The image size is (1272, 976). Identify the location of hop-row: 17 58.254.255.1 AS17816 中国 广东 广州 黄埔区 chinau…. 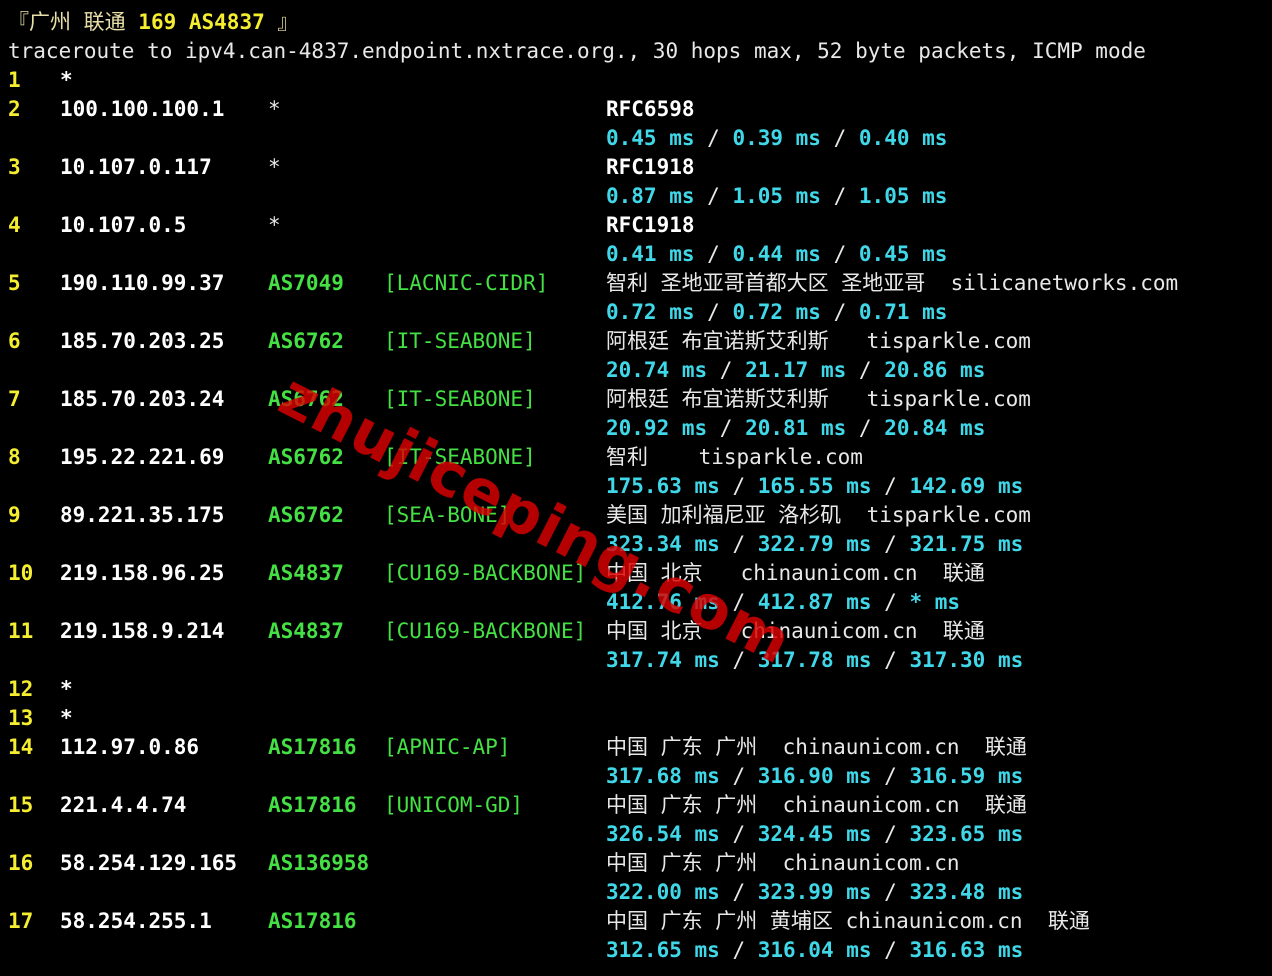
(638, 921).